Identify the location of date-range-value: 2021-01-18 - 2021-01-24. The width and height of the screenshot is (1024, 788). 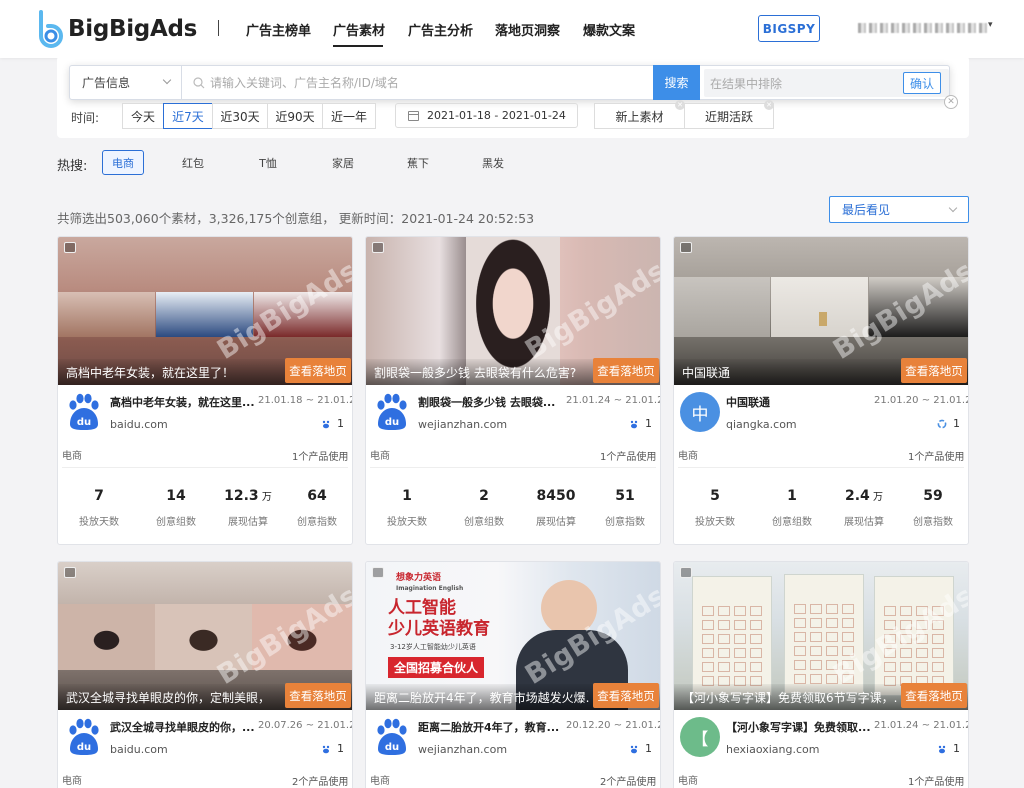
(496, 115).